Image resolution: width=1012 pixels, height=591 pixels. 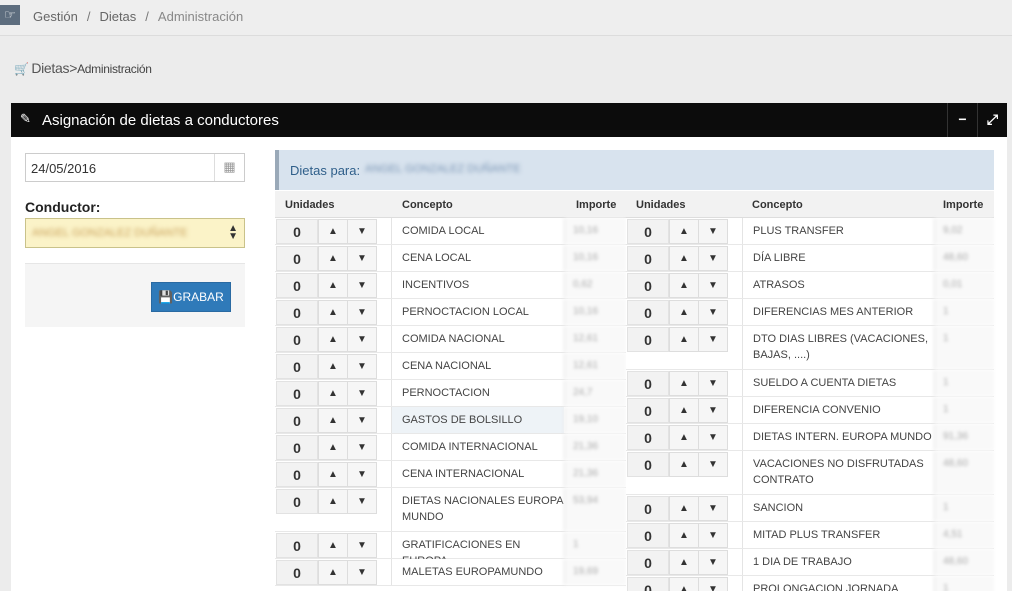 I want to click on concept-label: INCENTIVOS, so click(x=477, y=285).